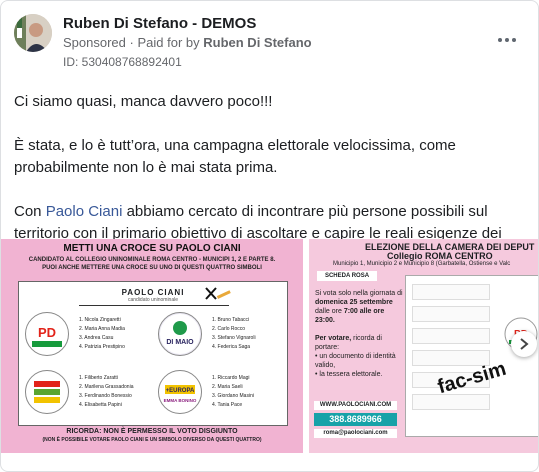 The image size is (539, 472). What do you see at coordinates (231, 347) in the screenshot?
I see `list-candidate: 4. Federica Saga` at bounding box center [231, 347].